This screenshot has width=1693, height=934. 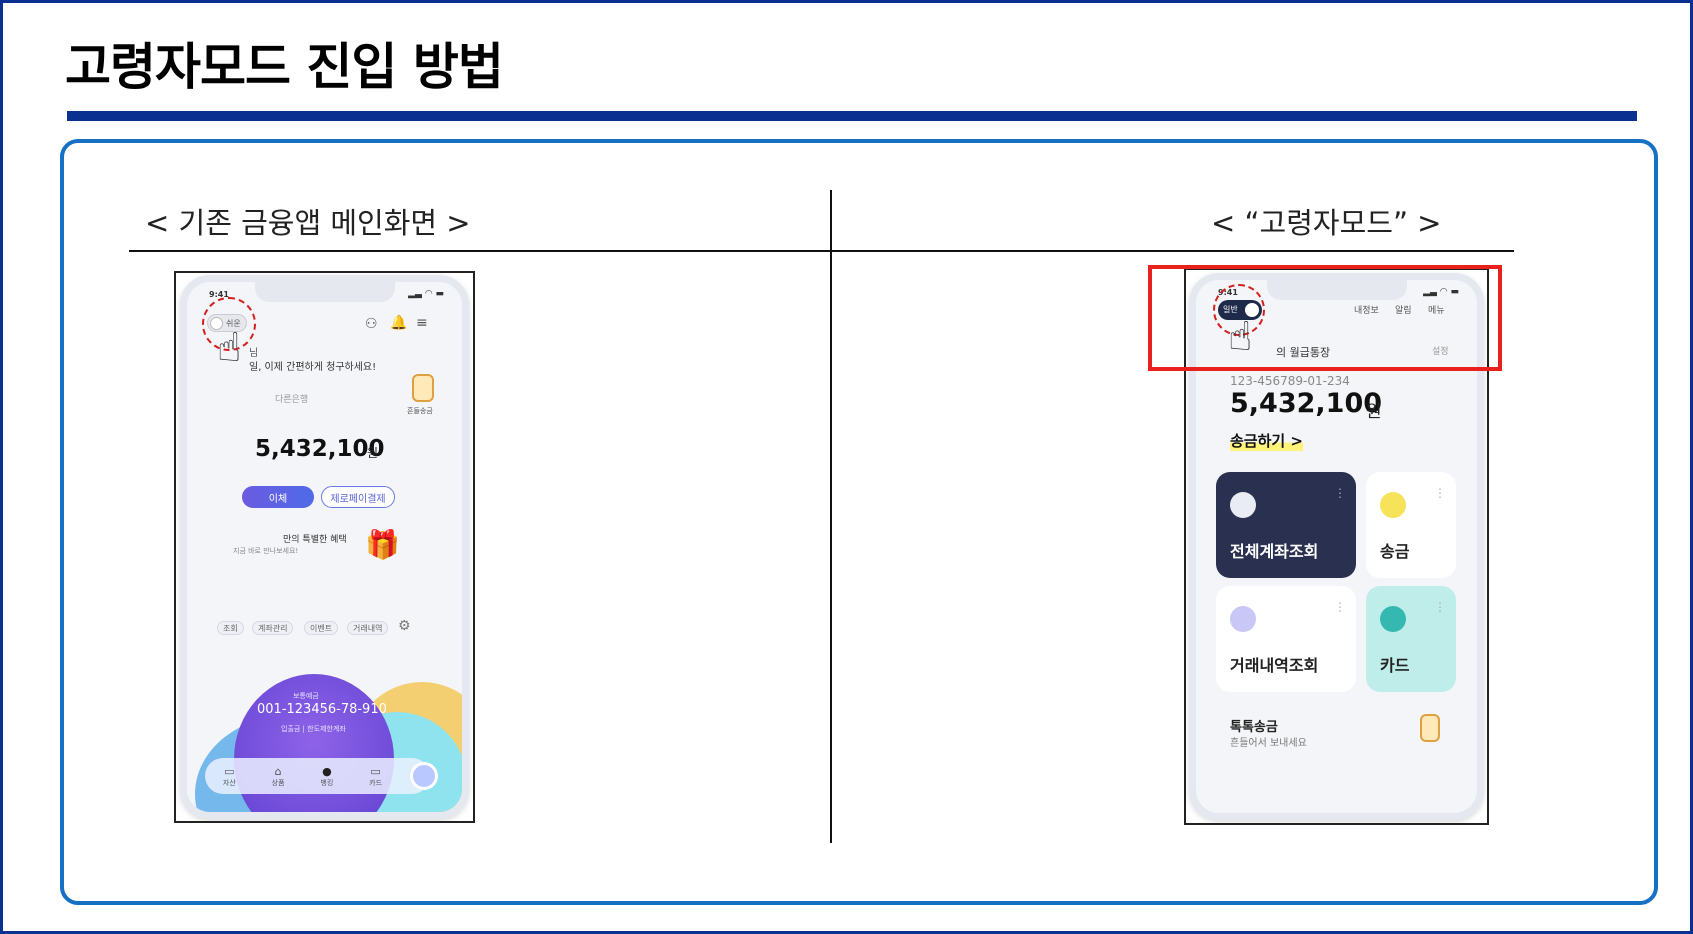 I want to click on tab-products: ⌂ 상품, so click(x=278, y=776).